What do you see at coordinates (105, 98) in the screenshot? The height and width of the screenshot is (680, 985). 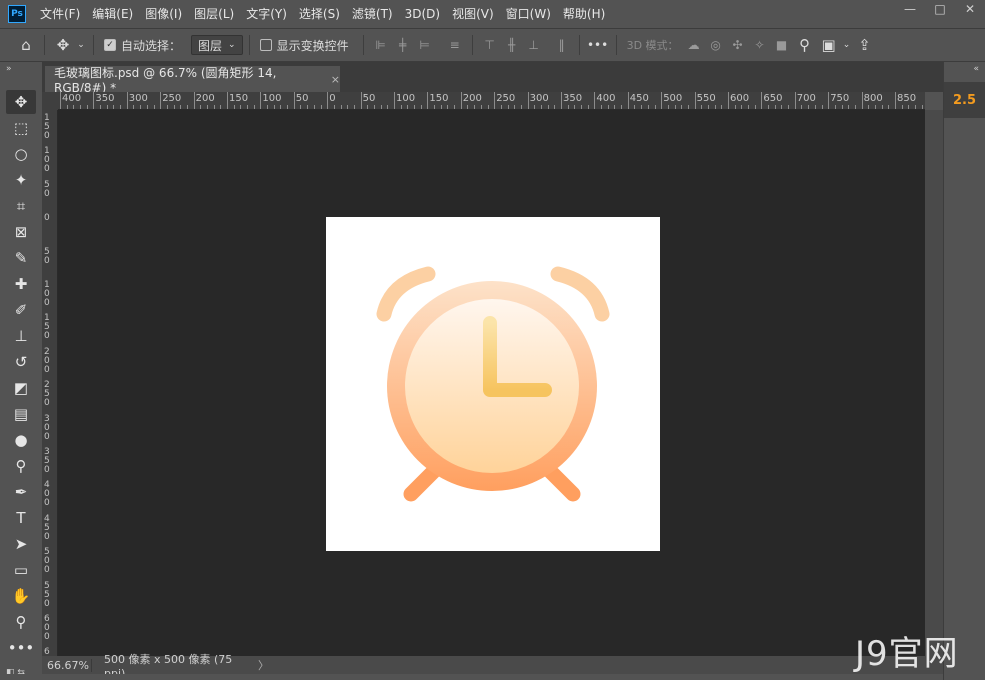 I see `ruler-label: 350` at bounding box center [105, 98].